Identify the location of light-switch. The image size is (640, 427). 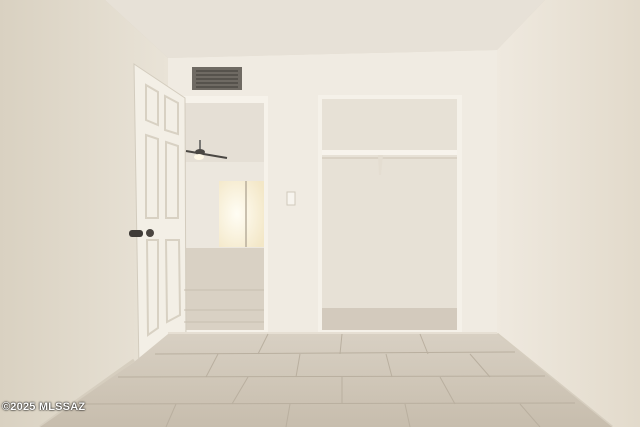
(291, 198).